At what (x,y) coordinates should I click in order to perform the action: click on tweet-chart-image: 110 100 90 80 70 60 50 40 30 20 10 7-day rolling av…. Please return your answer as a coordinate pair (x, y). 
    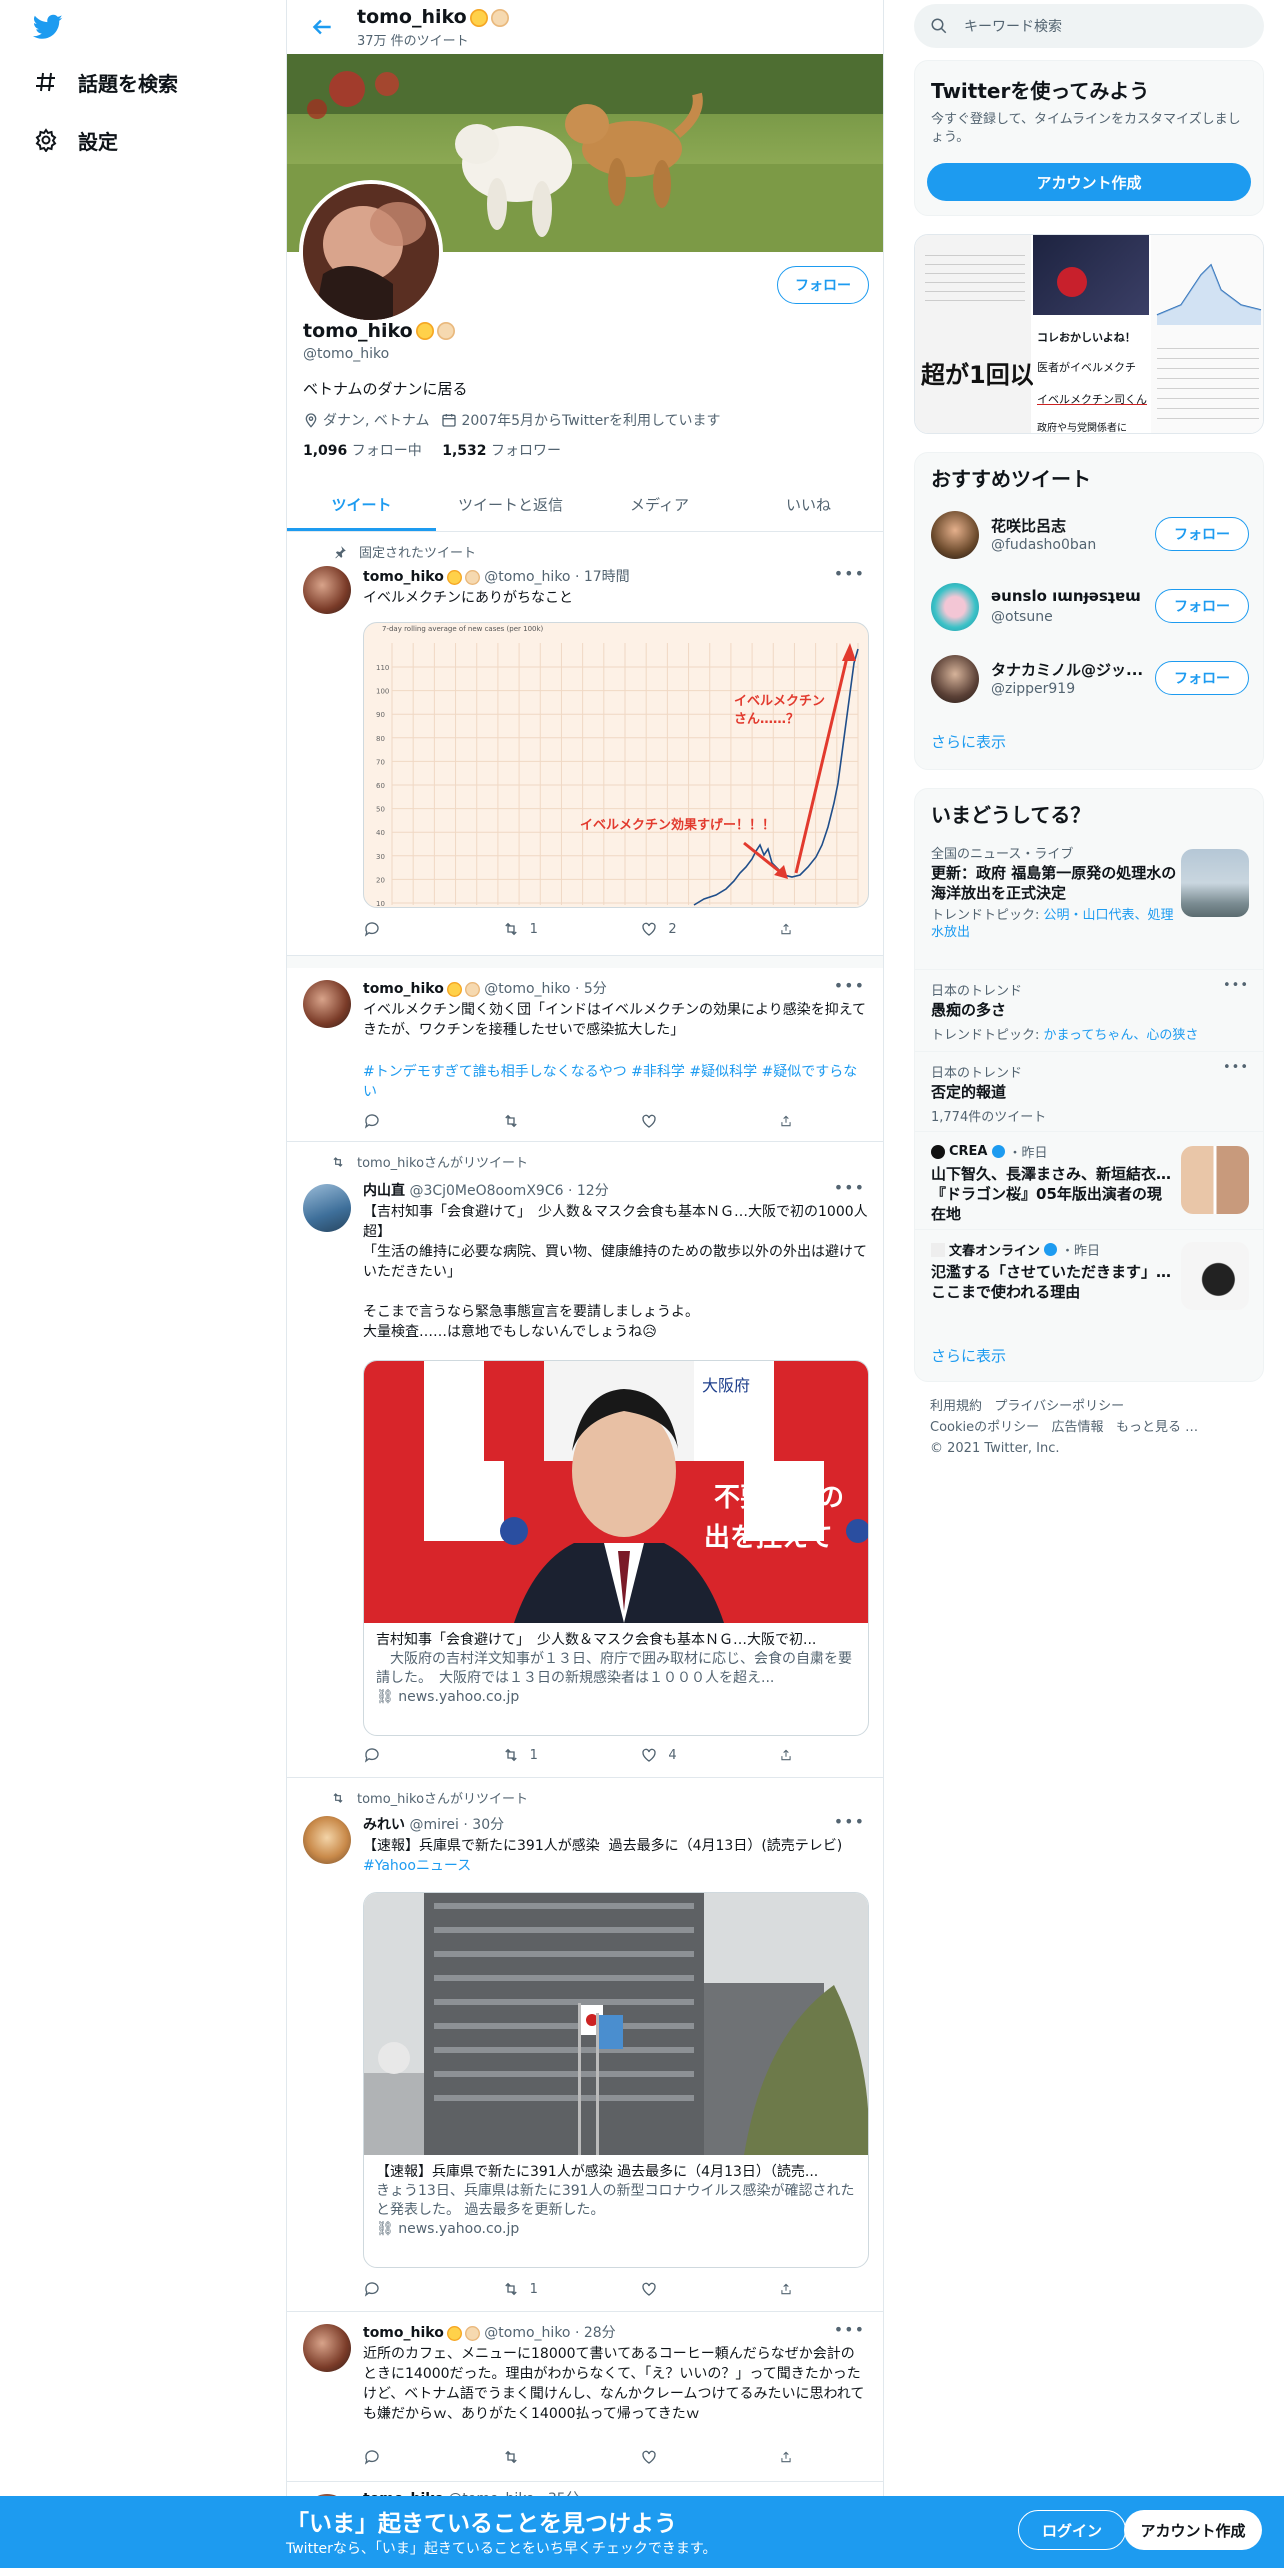
    Looking at the image, I should click on (616, 765).